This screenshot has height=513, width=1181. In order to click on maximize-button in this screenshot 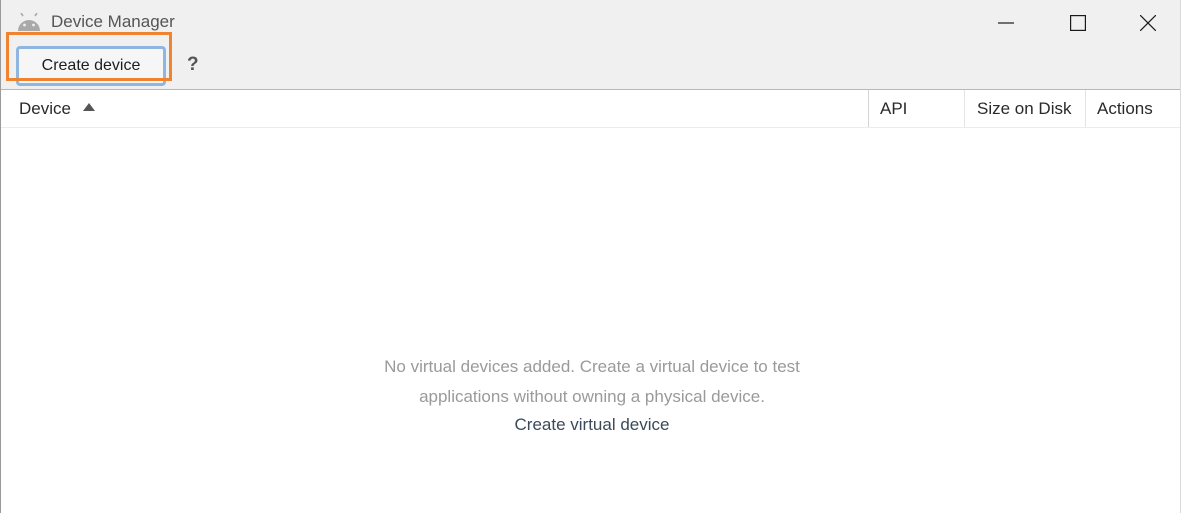, I will do `click(1078, 23)`.